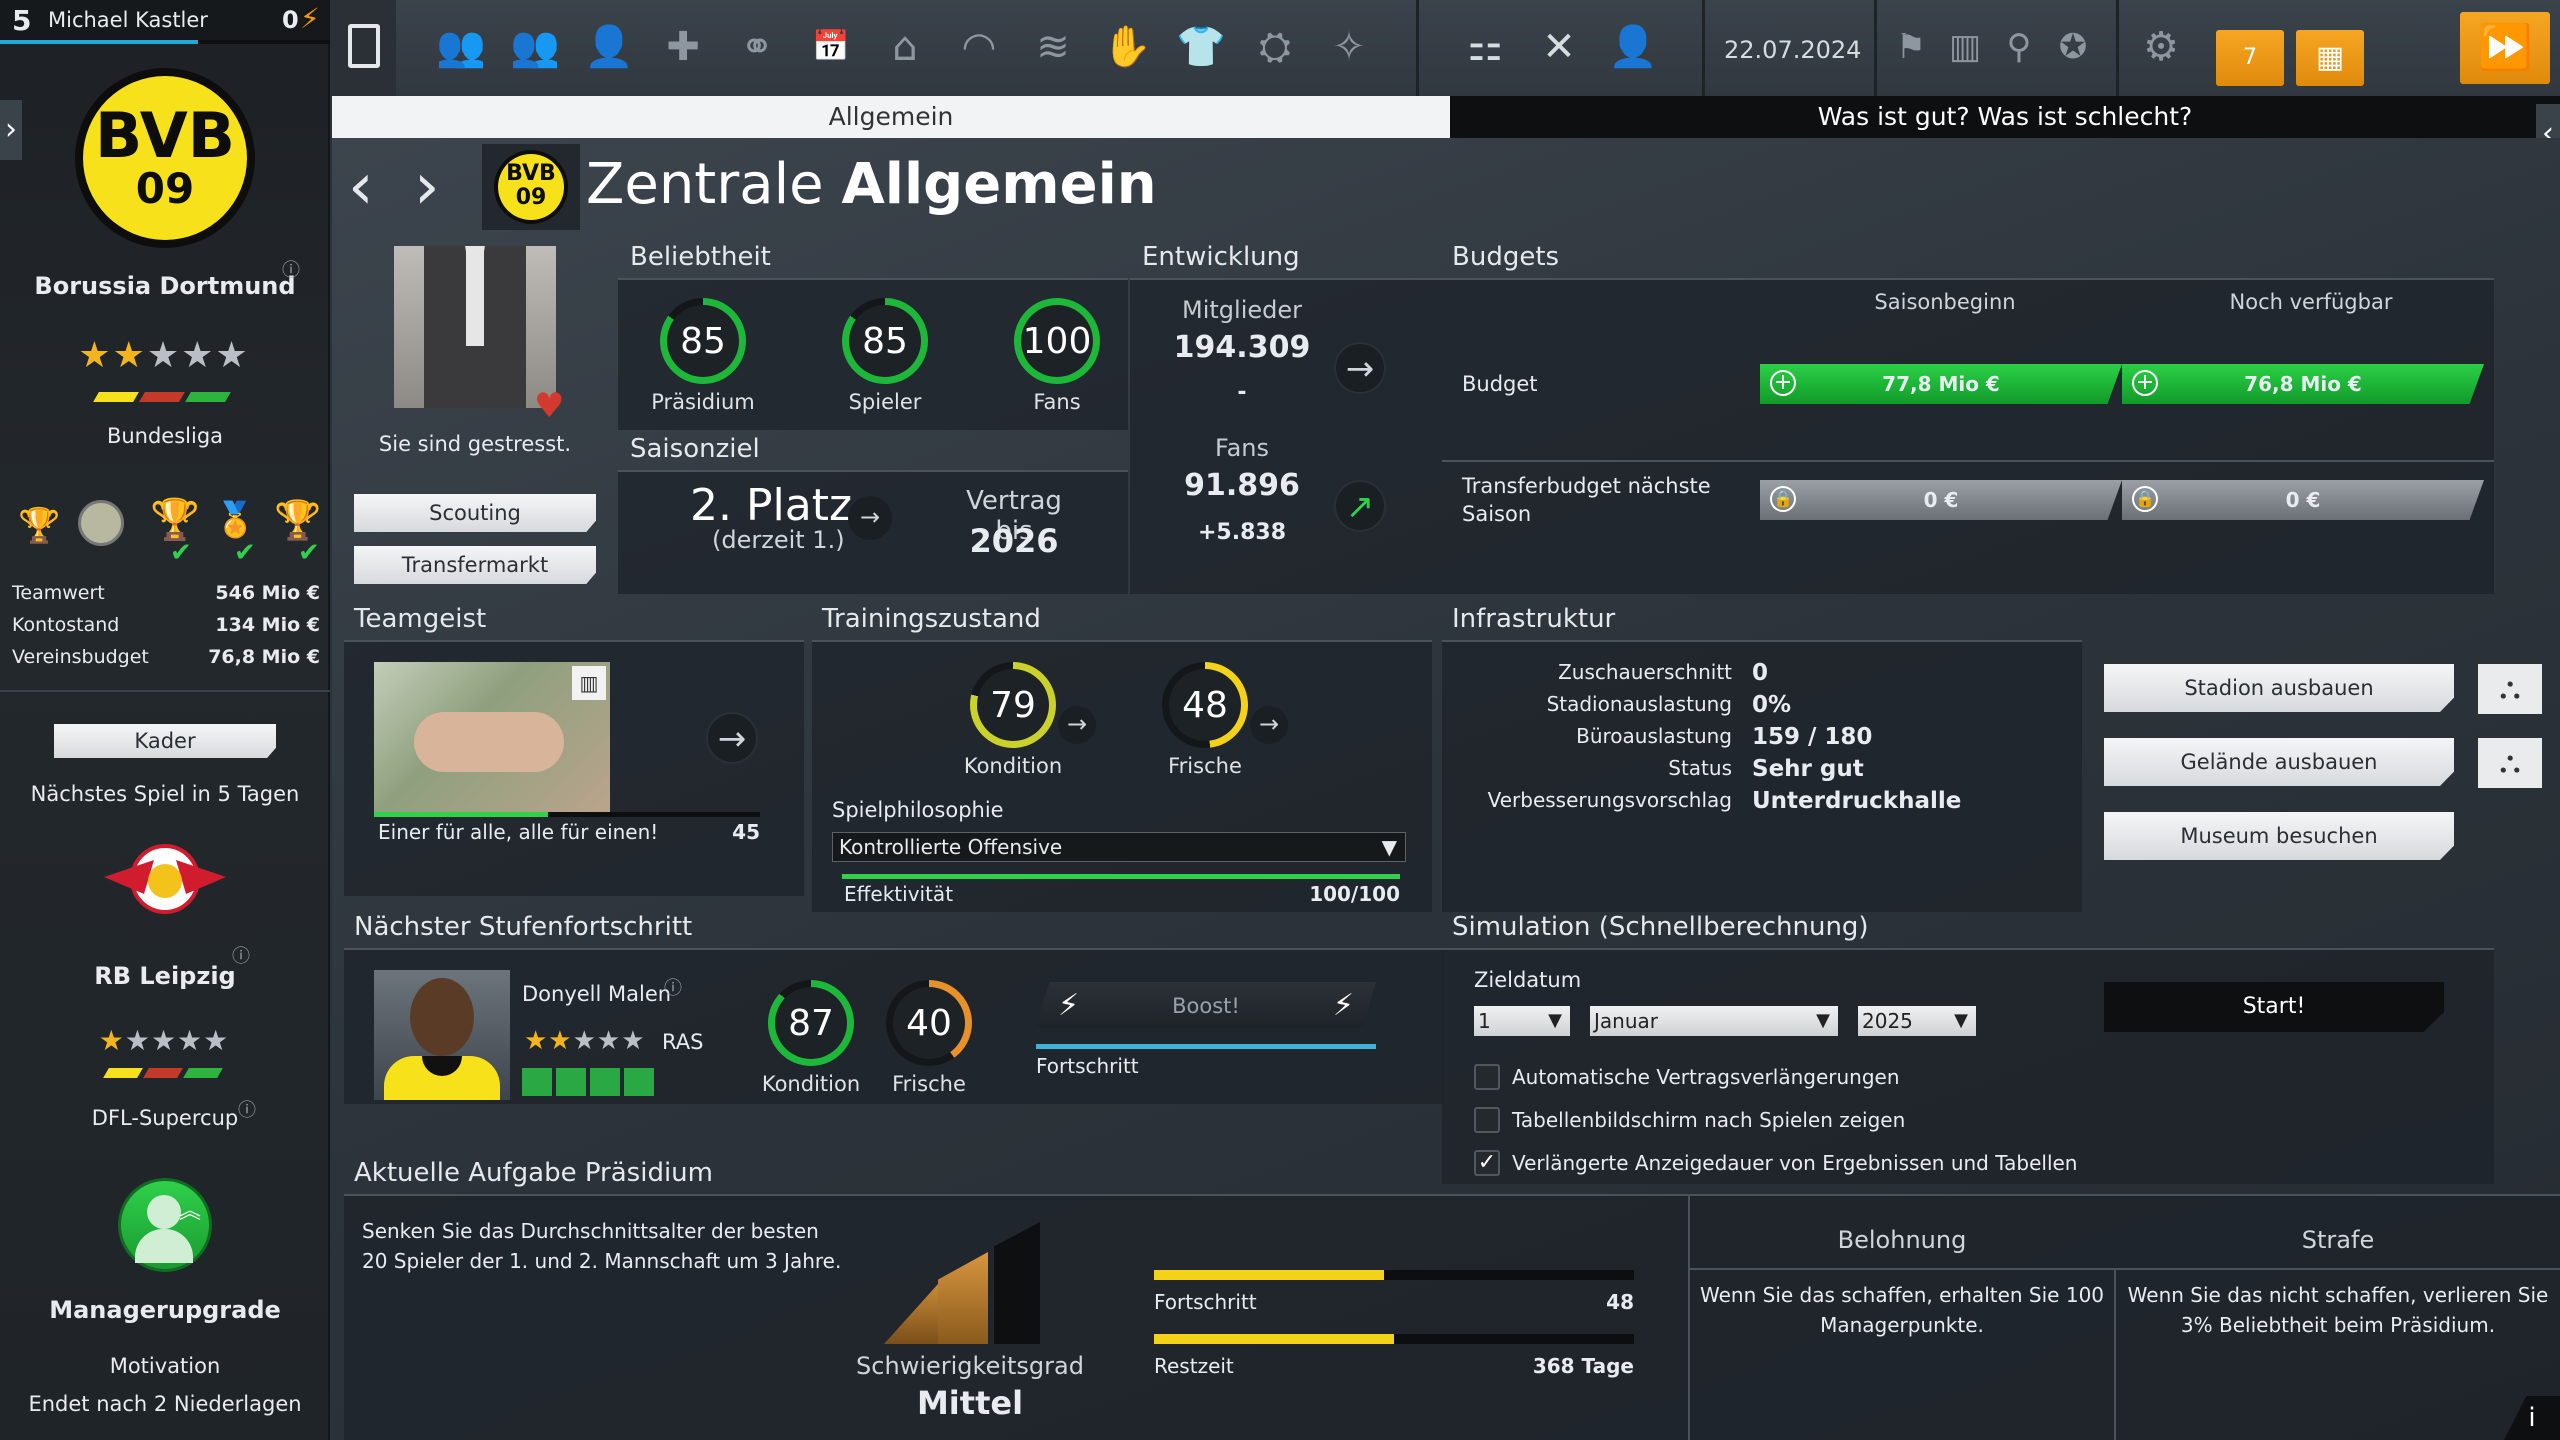 The height and width of the screenshot is (1440, 2560). I want to click on stadium-network-icon: ⛬, so click(2510, 689).